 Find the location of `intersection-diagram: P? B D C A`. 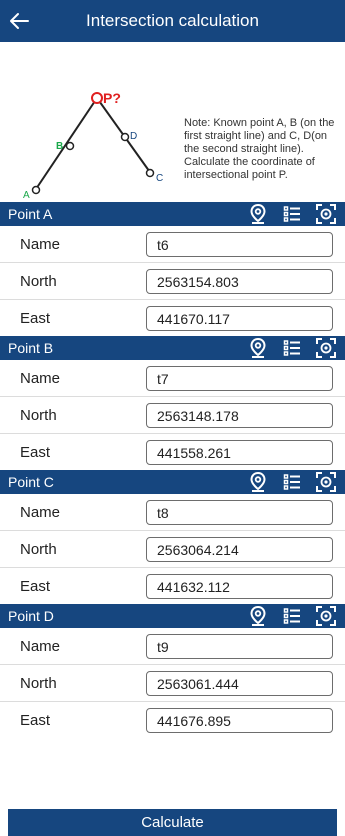

intersection-diagram: P? B D C A is located at coordinates (93, 145).